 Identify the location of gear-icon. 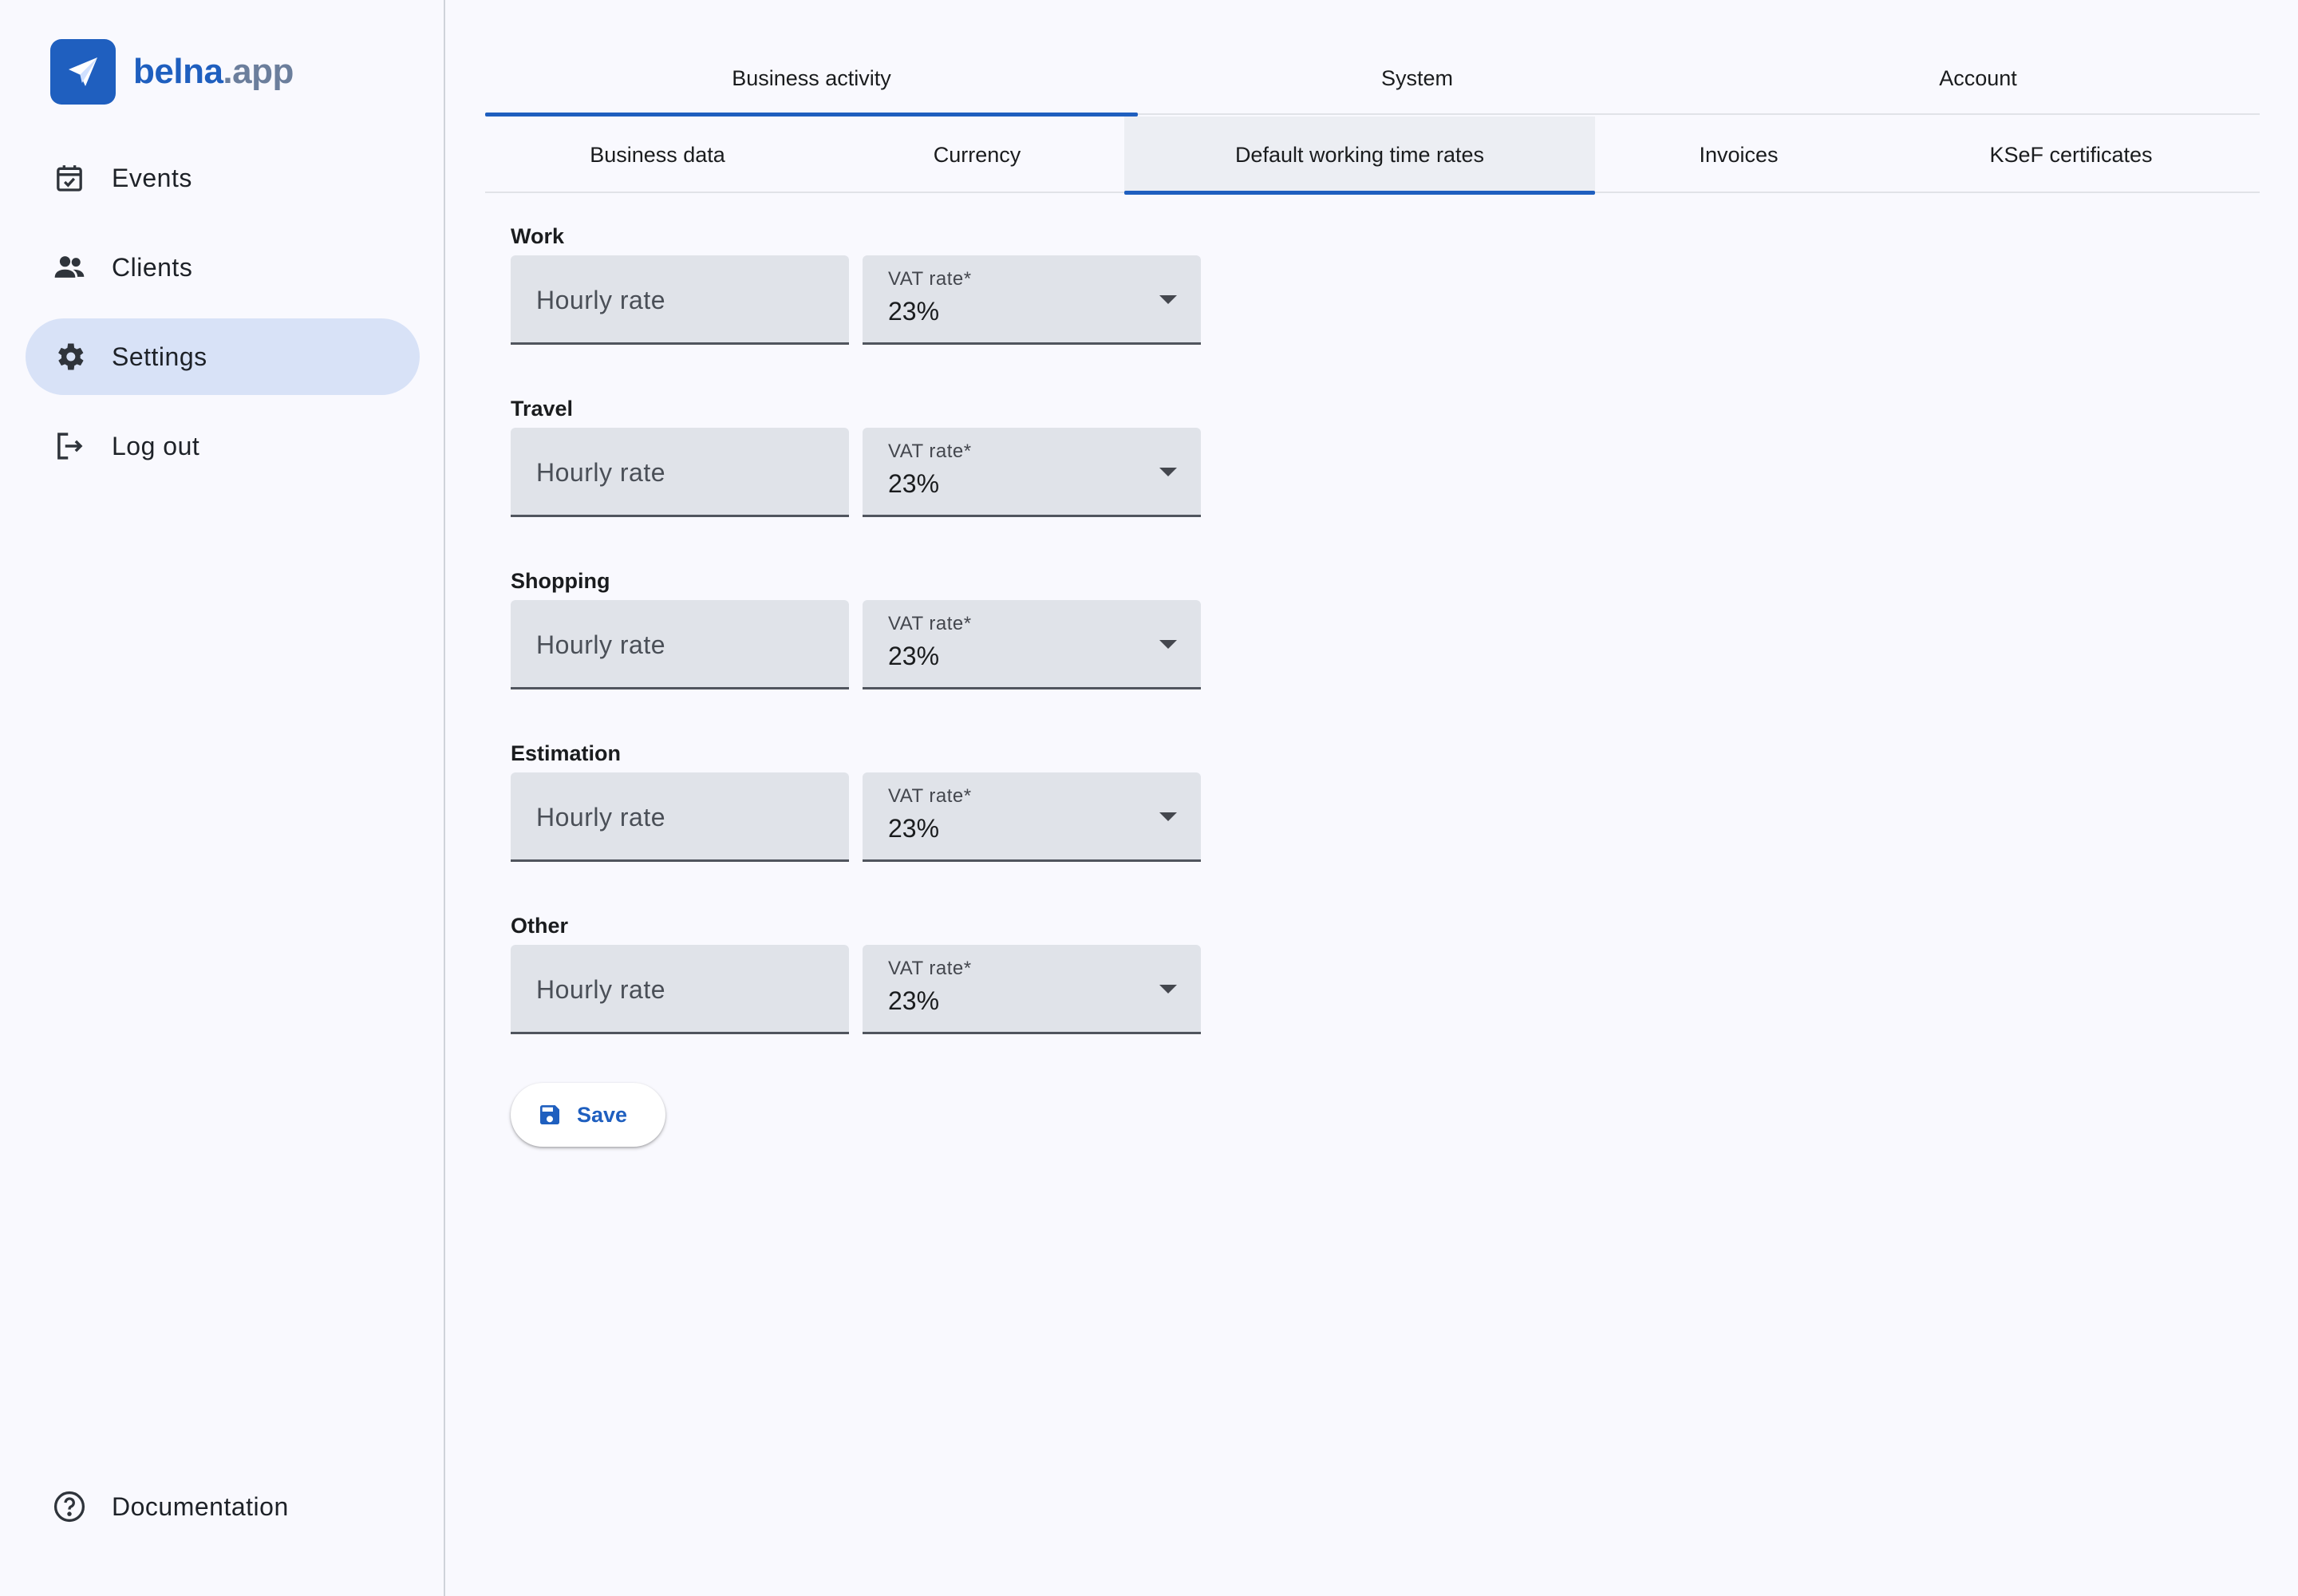
(69, 356).